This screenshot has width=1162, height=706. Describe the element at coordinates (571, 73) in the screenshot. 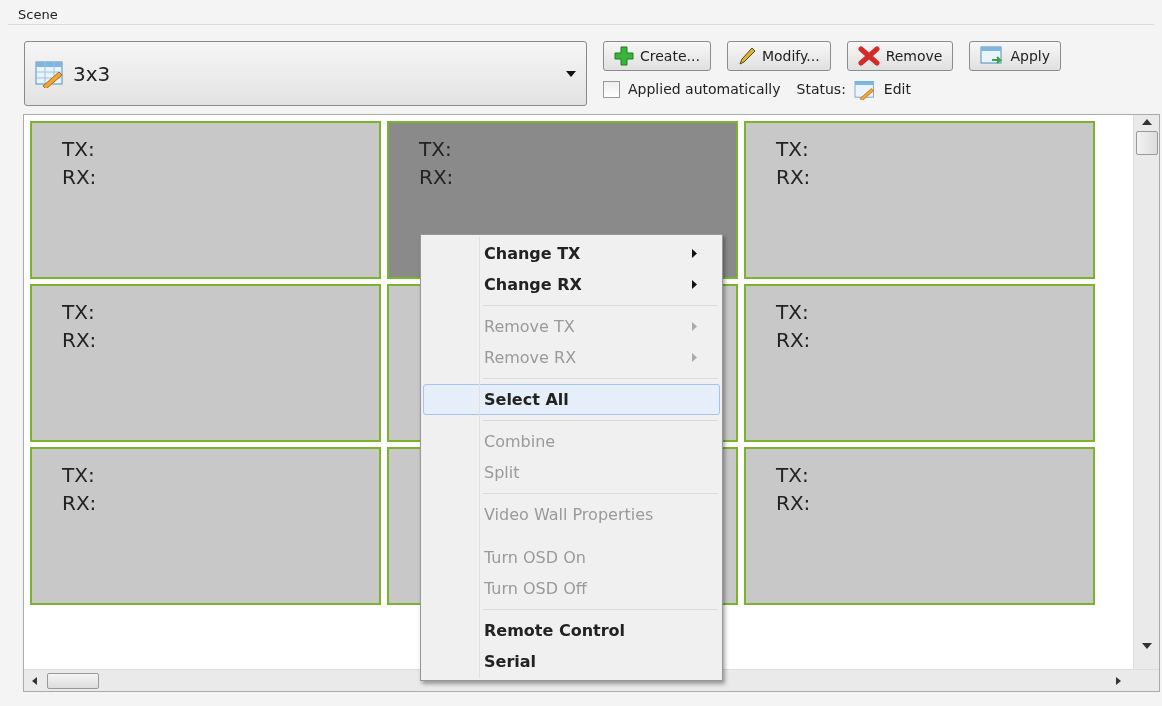

I see `dropdown-arrow-icon` at that location.